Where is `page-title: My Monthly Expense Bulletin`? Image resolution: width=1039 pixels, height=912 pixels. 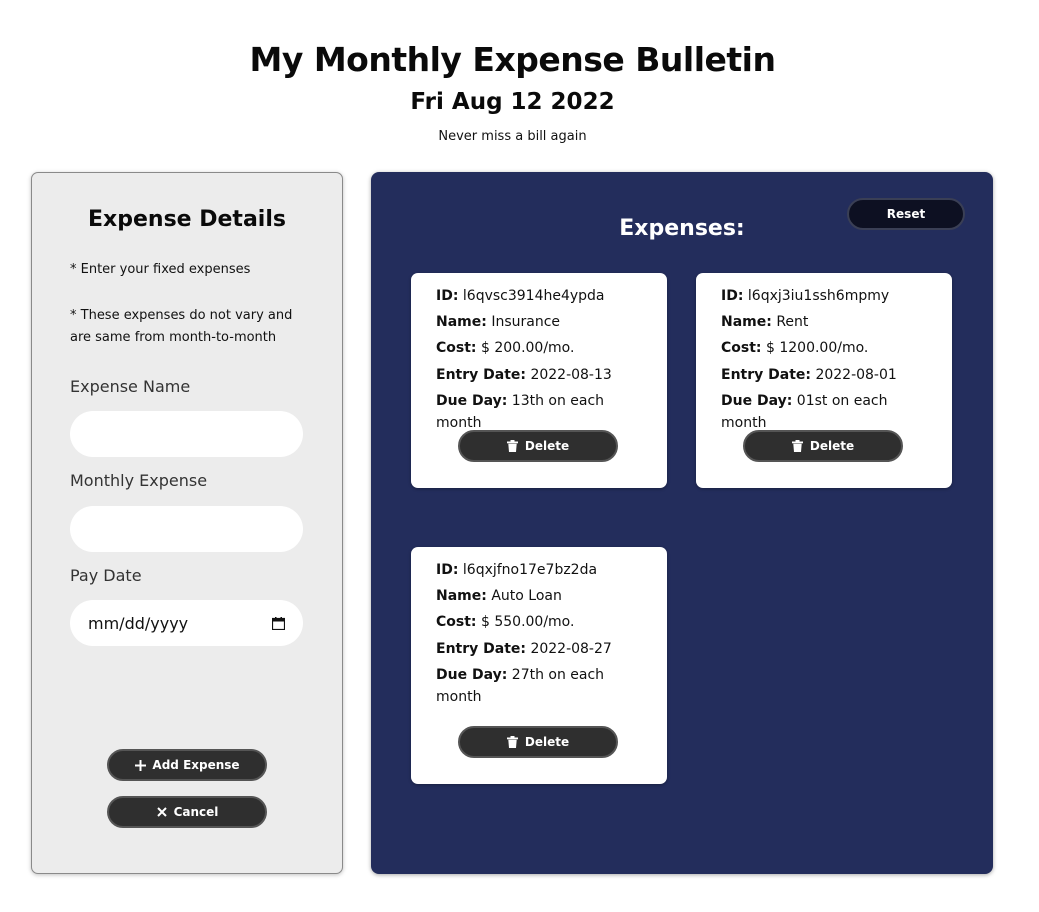
page-title: My Monthly Expense Bulletin is located at coordinates (513, 59).